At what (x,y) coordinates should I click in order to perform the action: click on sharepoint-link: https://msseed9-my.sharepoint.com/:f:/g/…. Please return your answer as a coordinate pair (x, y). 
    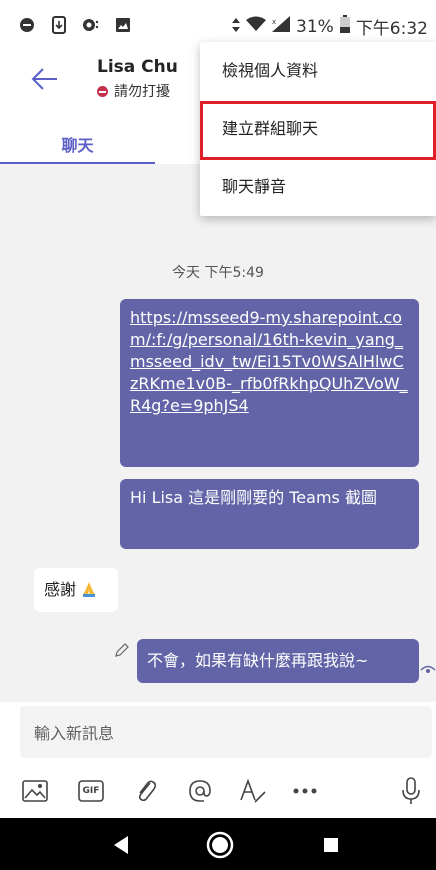
    Looking at the image, I should click on (269, 361).